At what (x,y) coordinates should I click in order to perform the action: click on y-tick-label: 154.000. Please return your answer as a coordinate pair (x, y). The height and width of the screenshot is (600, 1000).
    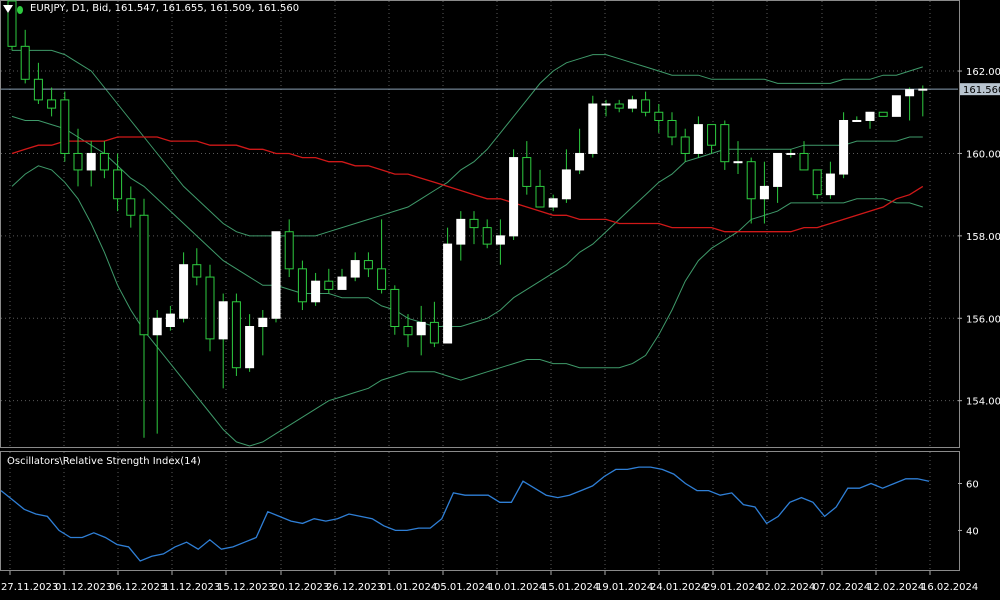
    Looking at the image, I should click on (983, 402).